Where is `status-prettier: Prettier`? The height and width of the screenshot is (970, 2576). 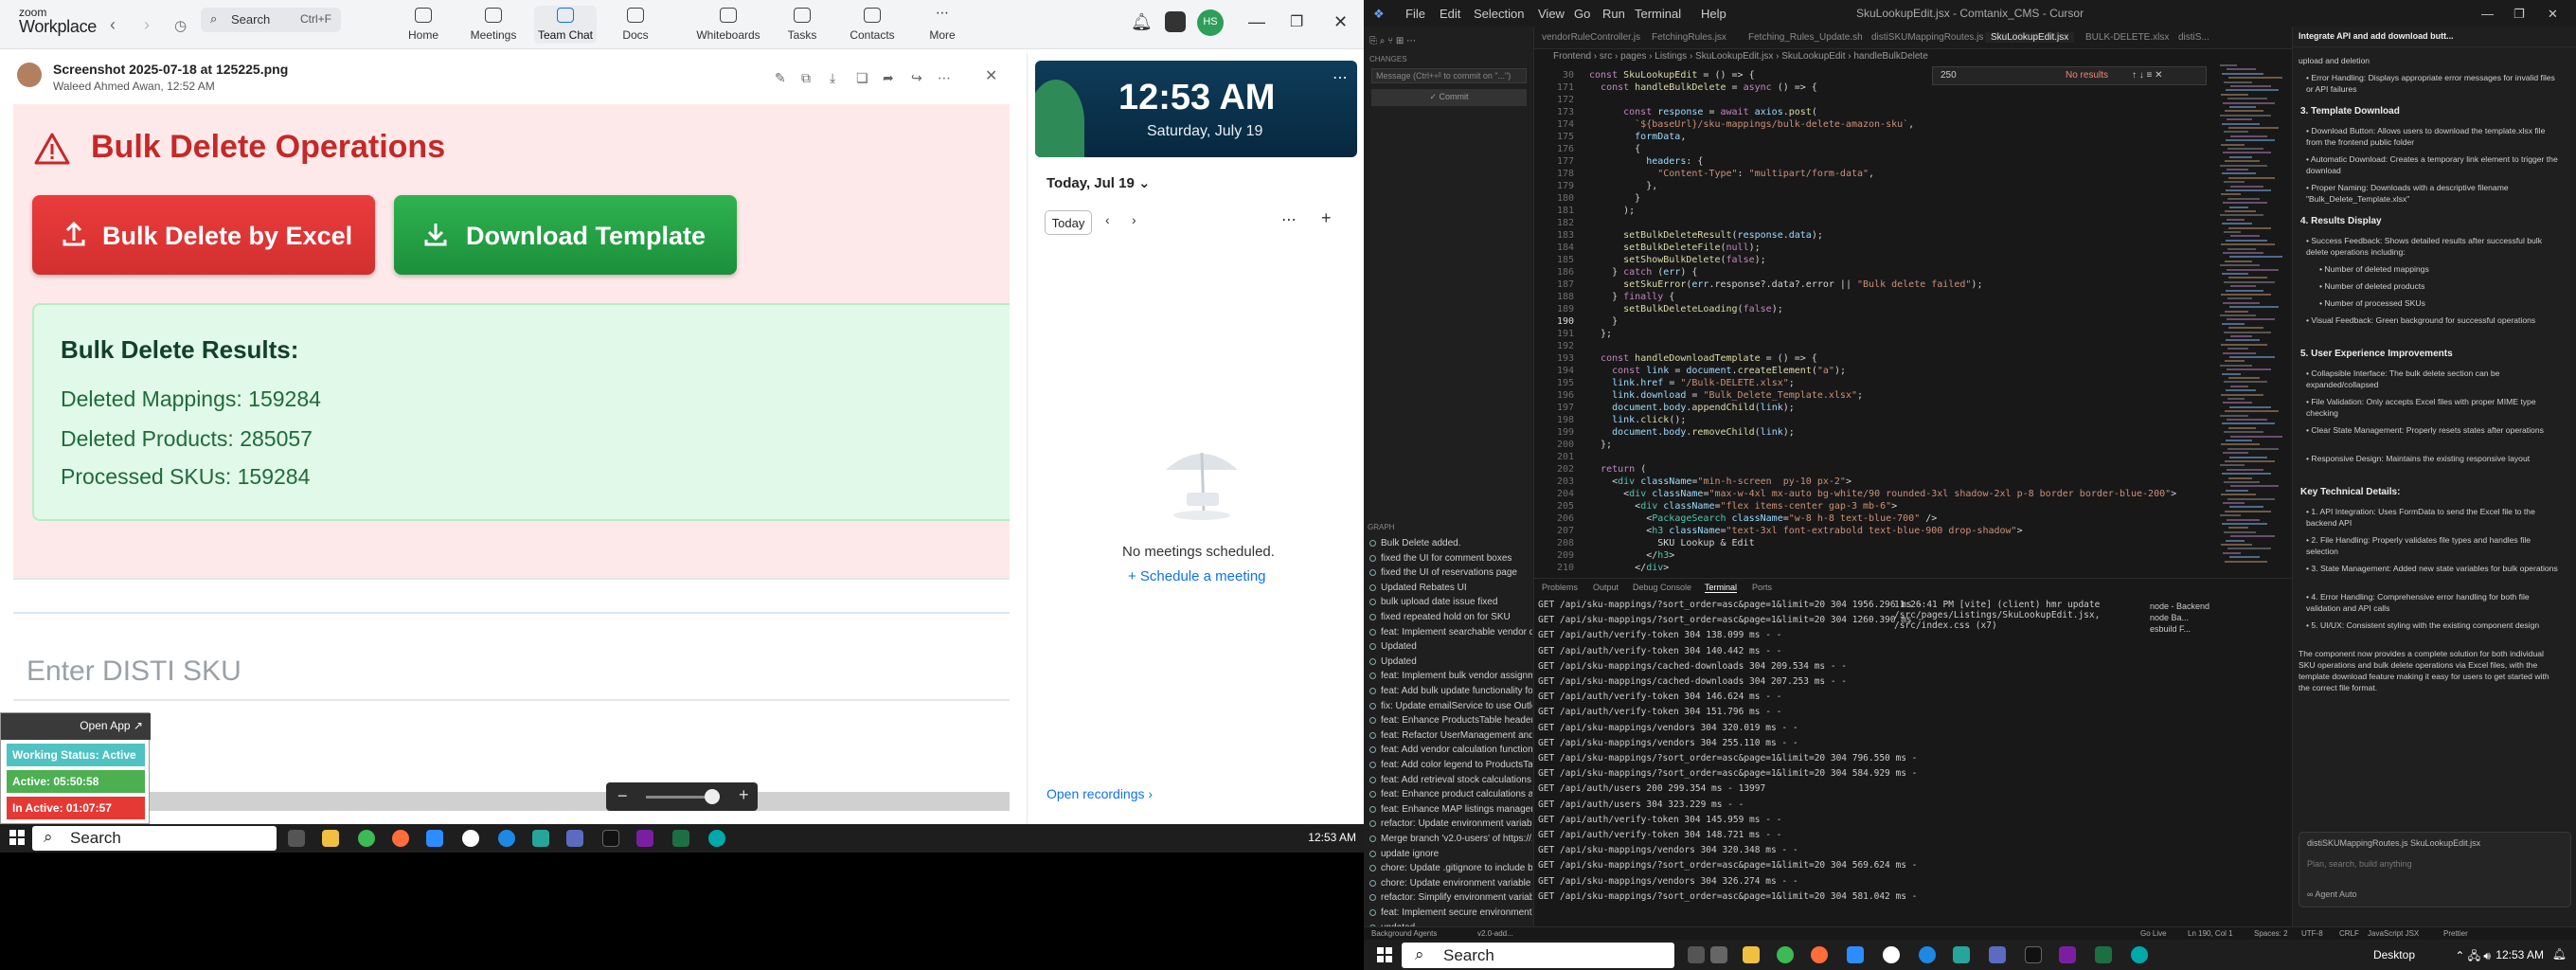
status-prettier: Prettier is located at coordinates (2455, 933).